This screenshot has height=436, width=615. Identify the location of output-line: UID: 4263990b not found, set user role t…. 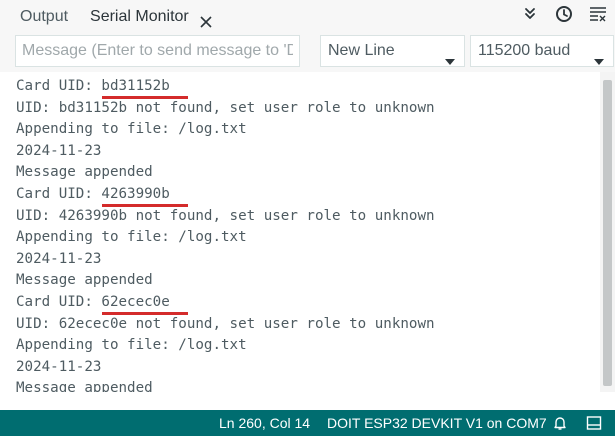
(225, 216).